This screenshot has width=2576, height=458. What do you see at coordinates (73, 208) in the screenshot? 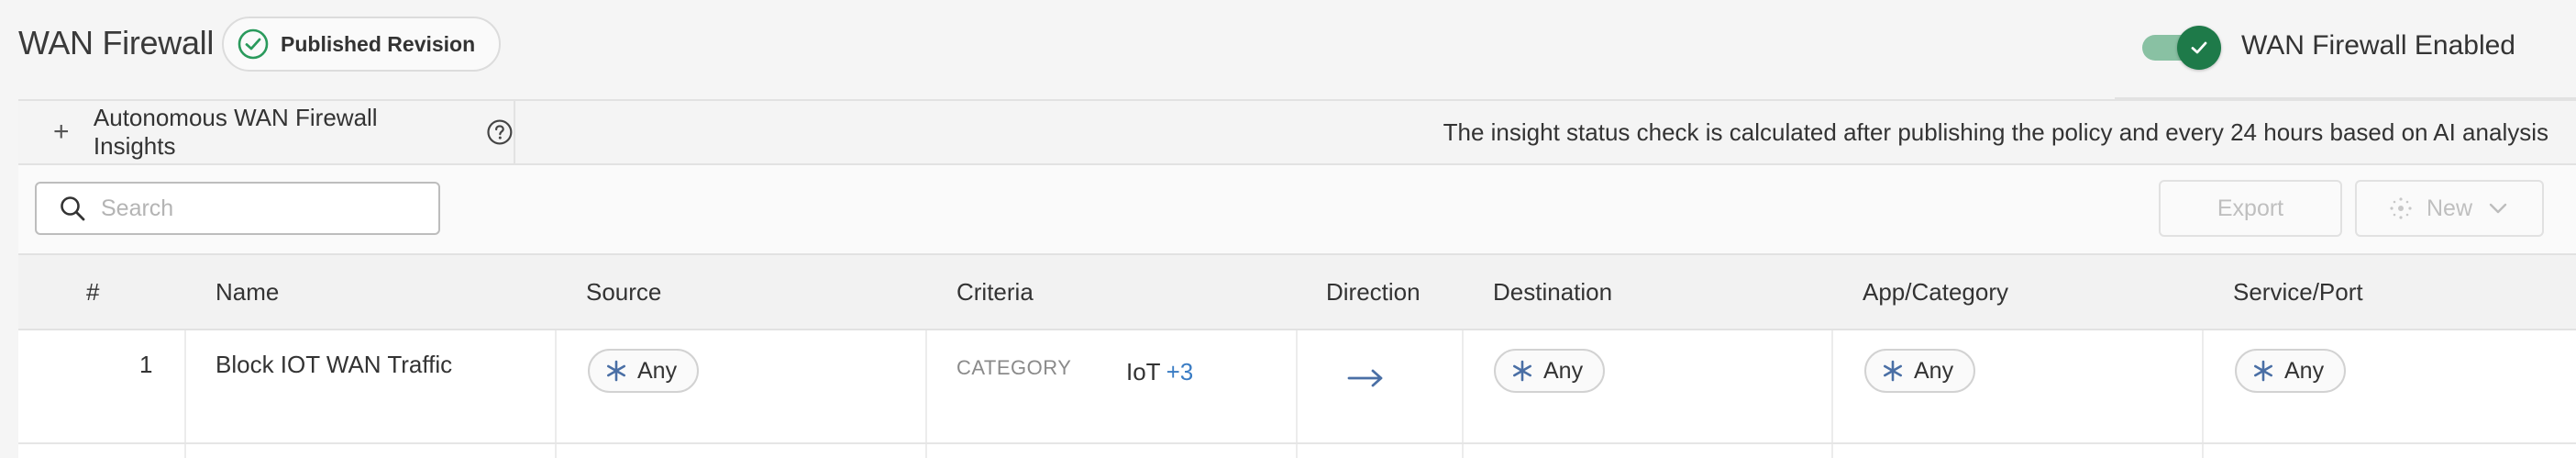
I see `search-icon` at bounding box center [73, 208].